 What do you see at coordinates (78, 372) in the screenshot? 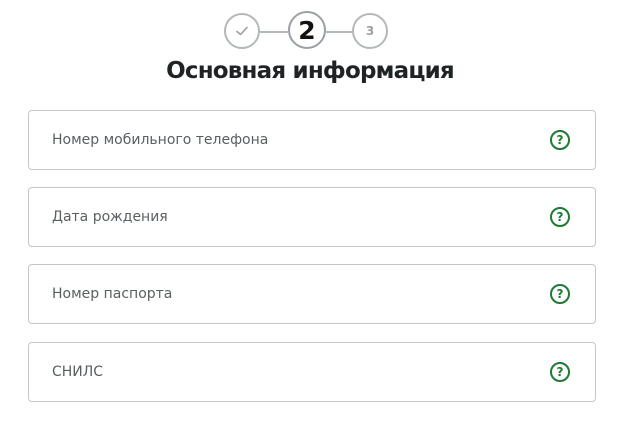
I see `field-label: СНИЛС` at bounding box center [78, 372].